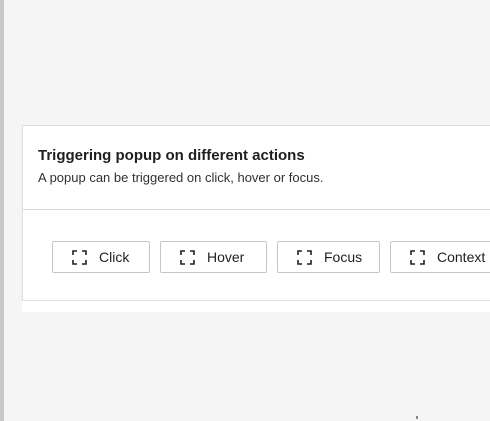 This screenshot has height=421, width=490. I want to click on click-trigger-button: Click, so click(101, 257).